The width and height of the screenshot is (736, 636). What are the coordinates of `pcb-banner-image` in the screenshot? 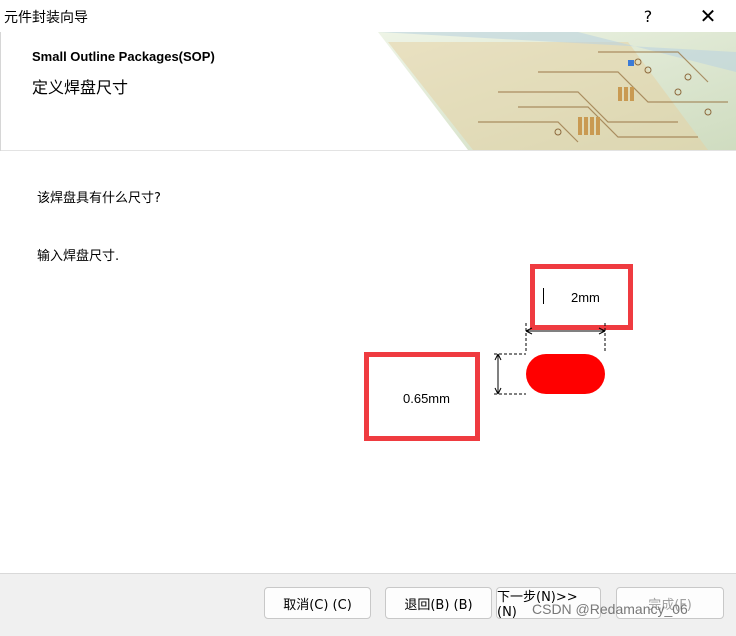 It's located at (557, 91).